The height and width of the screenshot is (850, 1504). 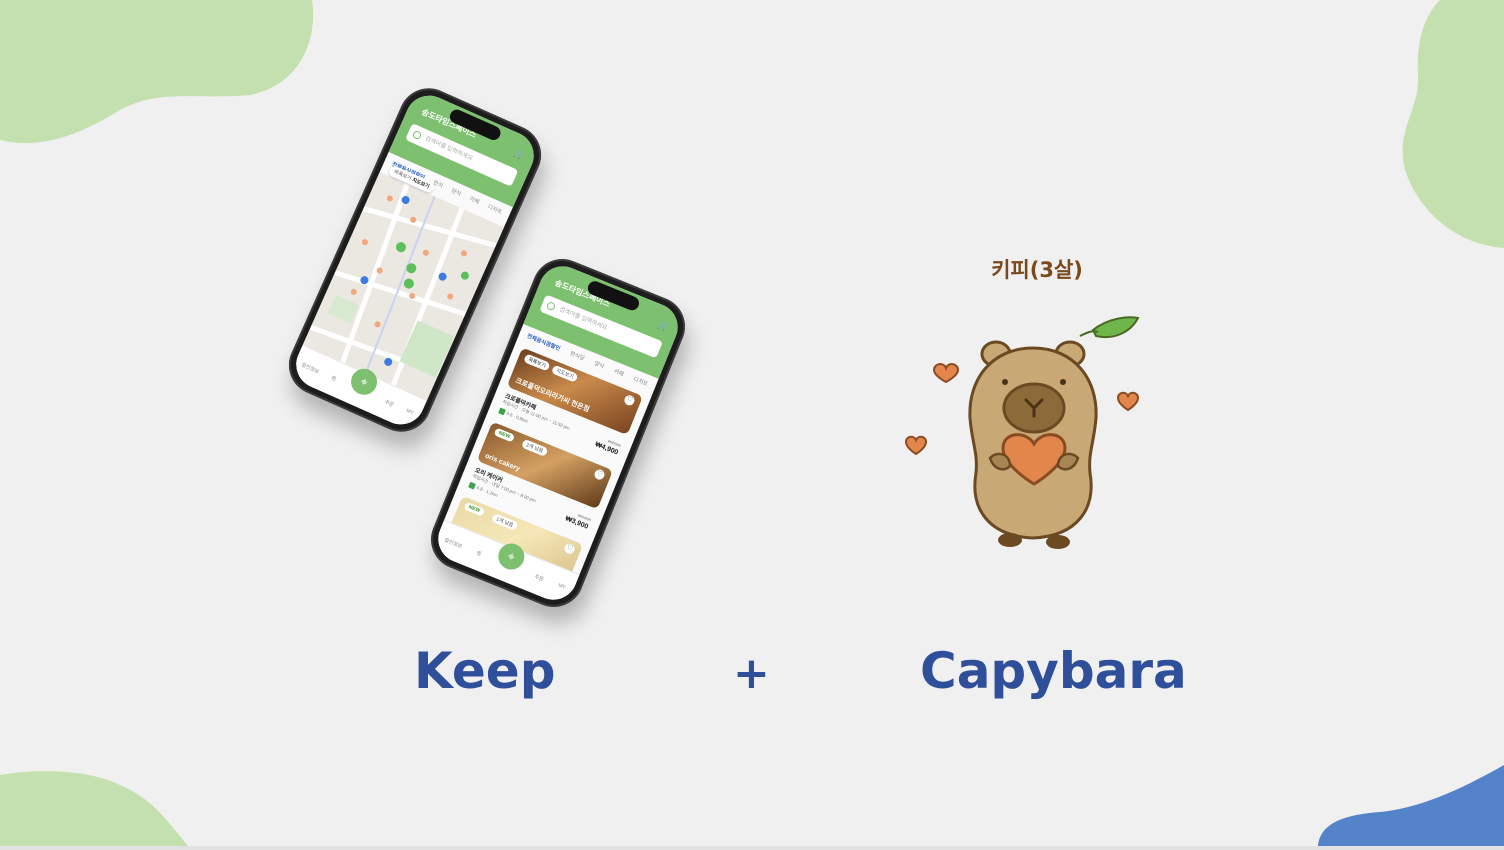 I want to click on leaf-icon, so click(x=1115, y=327).